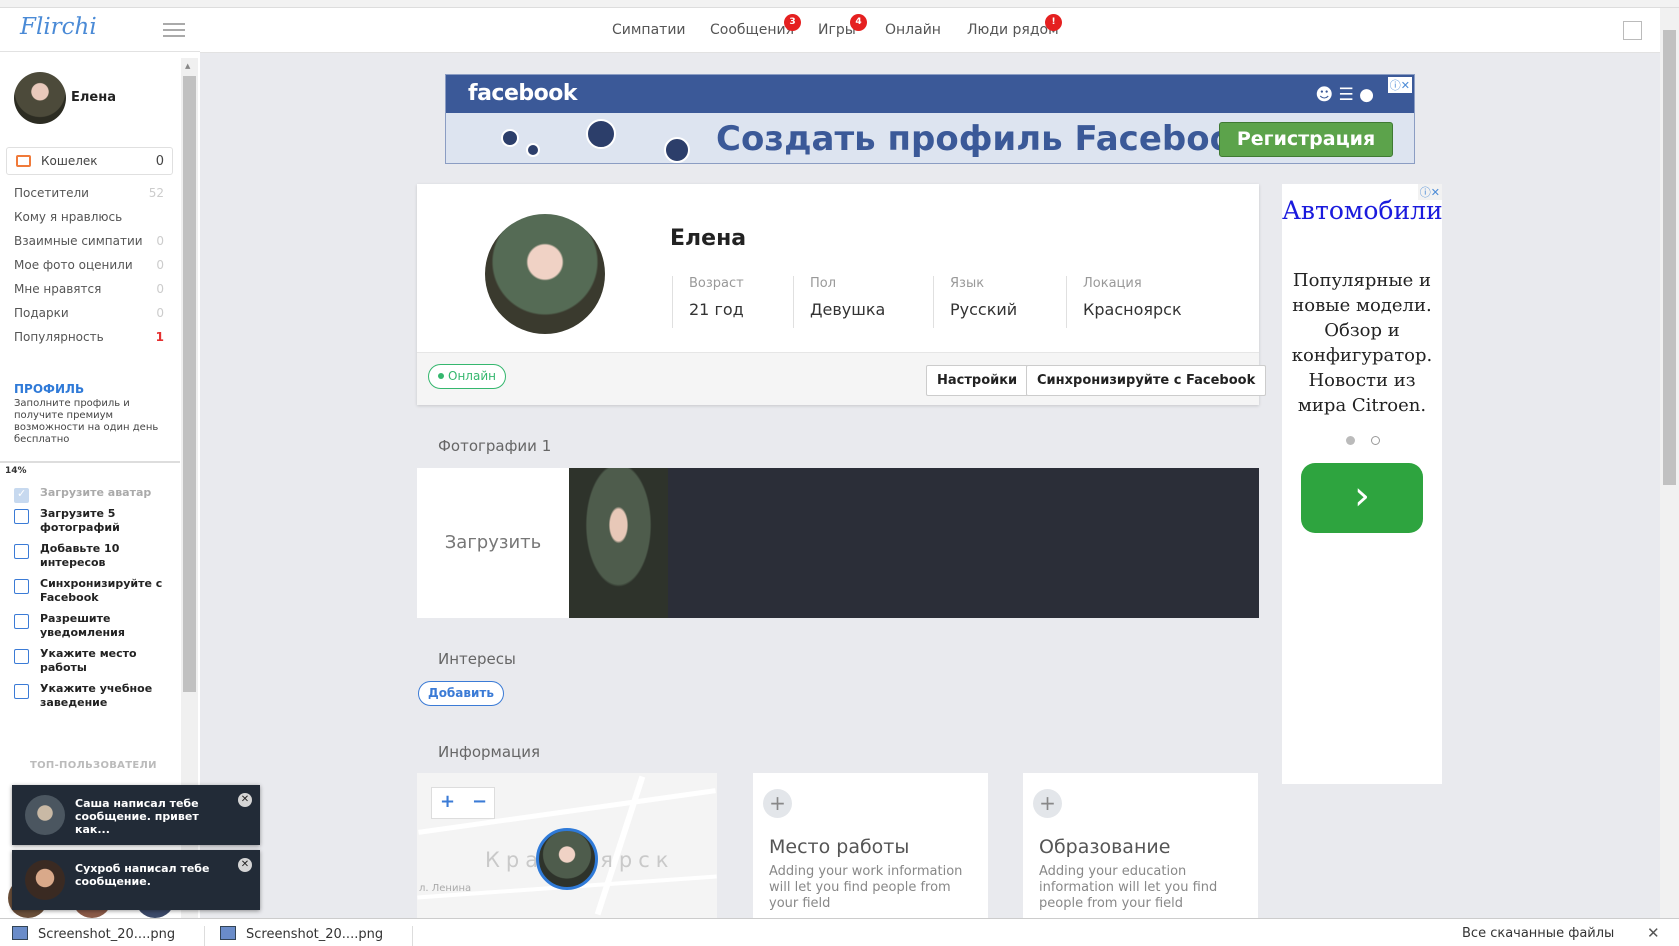 This screenshot has height=946, width=1679. Describe the element at coordinates (78, 241) in the screenshot. I see `stat-label: Взаимные симпатии` at that location.